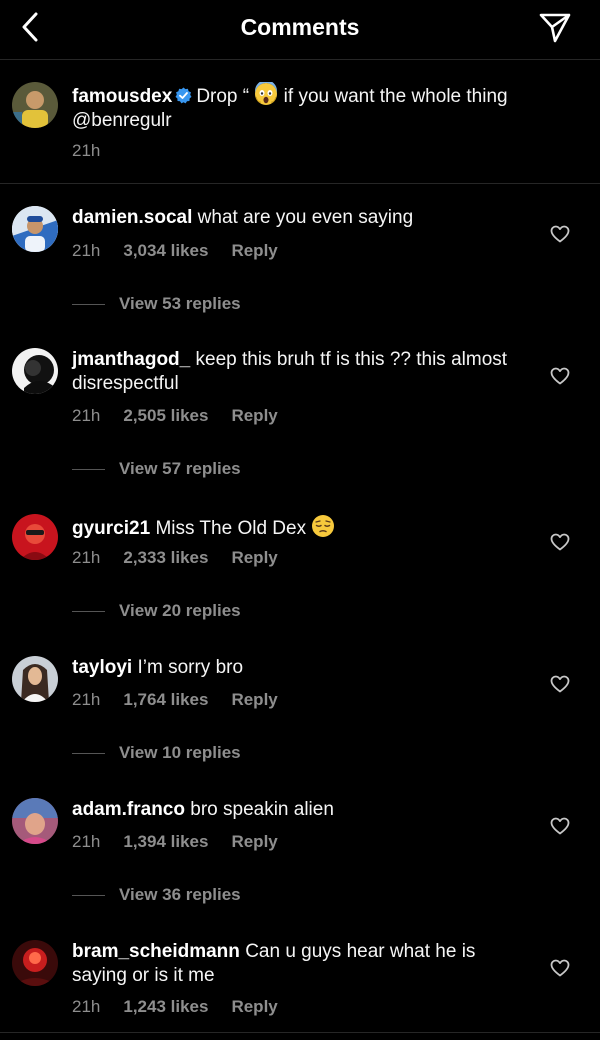  I want to click on view-replies-label: View 20 replies, so click(180, 610).